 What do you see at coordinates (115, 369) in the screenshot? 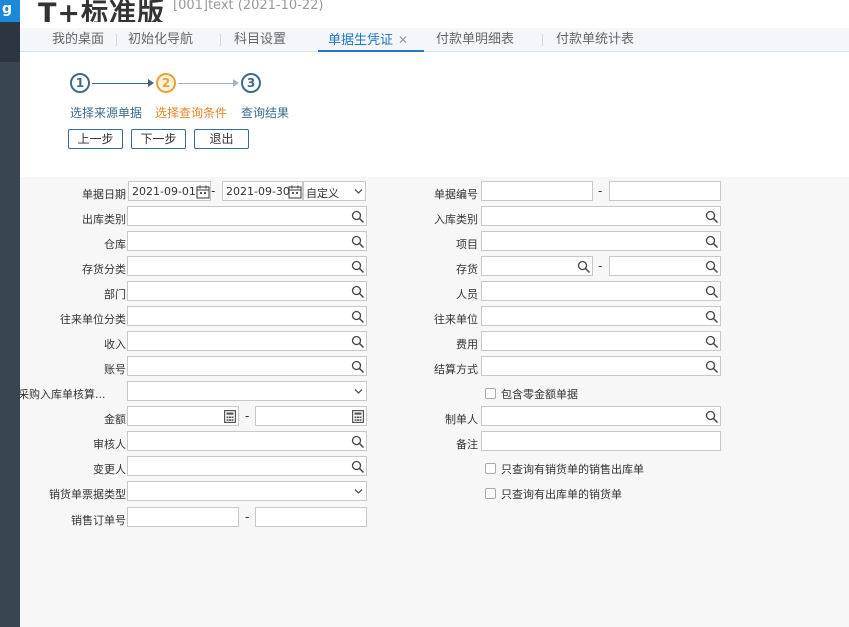
I see `account-label: 账号` at bounding box center [115, 369].